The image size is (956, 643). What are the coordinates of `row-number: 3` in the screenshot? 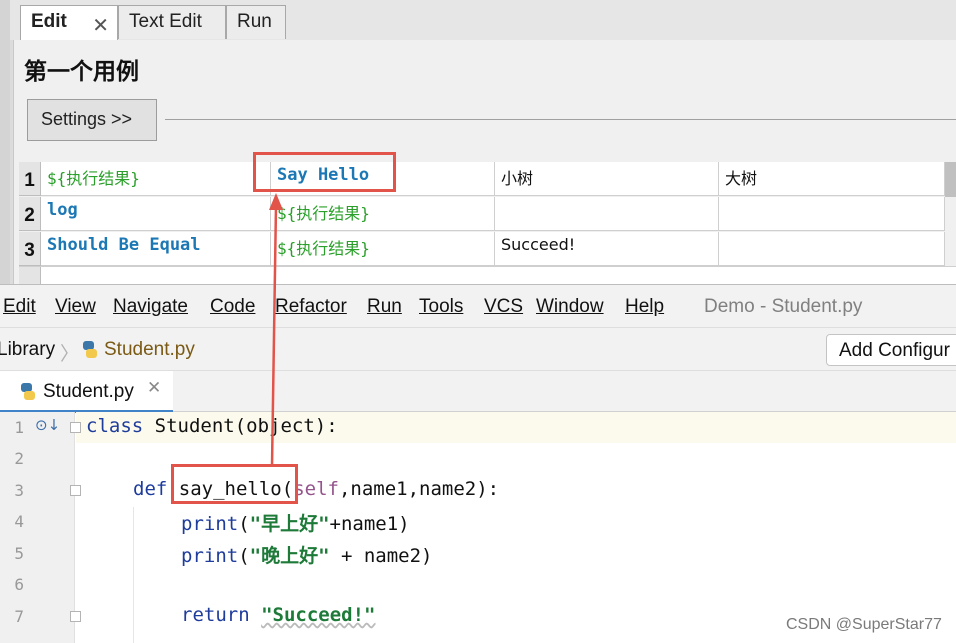 It's located at (30, 249).